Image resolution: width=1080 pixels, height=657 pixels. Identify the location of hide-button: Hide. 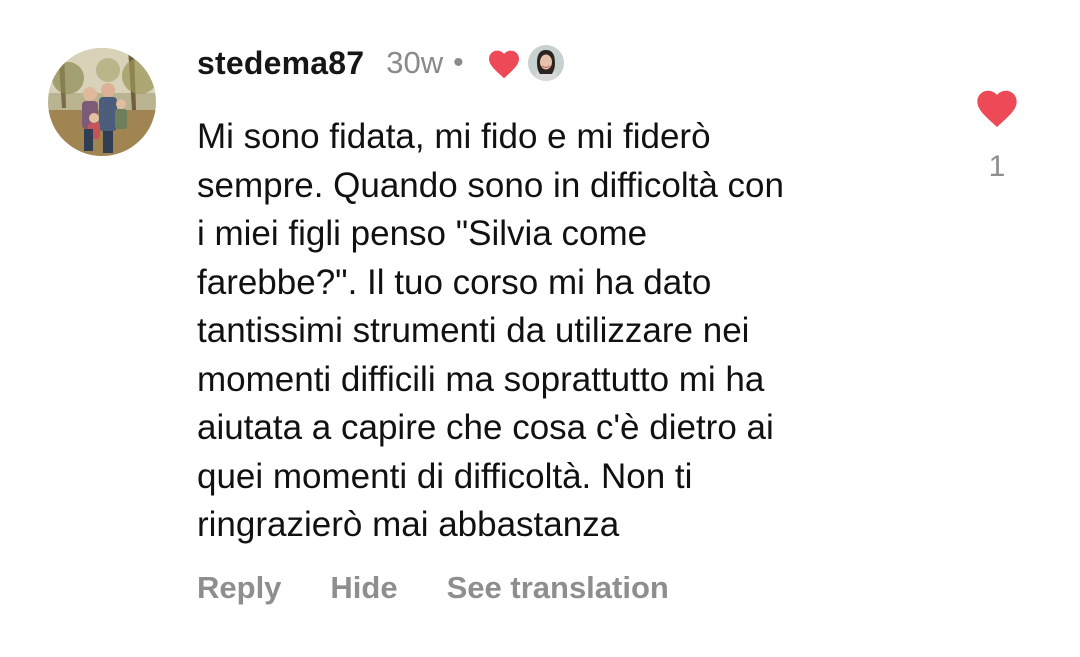
(363, 588).